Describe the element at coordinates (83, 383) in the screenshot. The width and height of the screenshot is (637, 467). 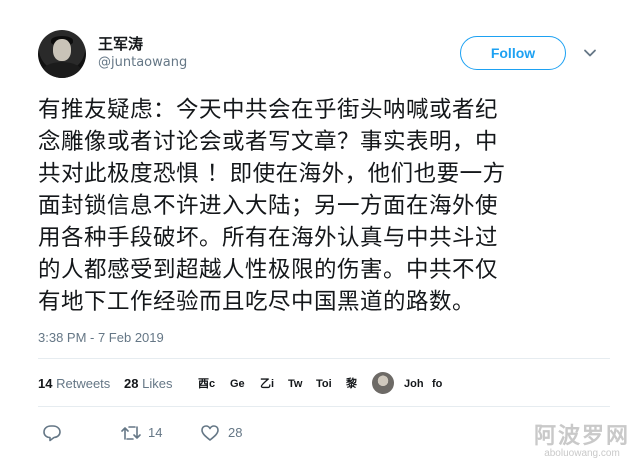
I see `retweets-label: Retweets` at that location.